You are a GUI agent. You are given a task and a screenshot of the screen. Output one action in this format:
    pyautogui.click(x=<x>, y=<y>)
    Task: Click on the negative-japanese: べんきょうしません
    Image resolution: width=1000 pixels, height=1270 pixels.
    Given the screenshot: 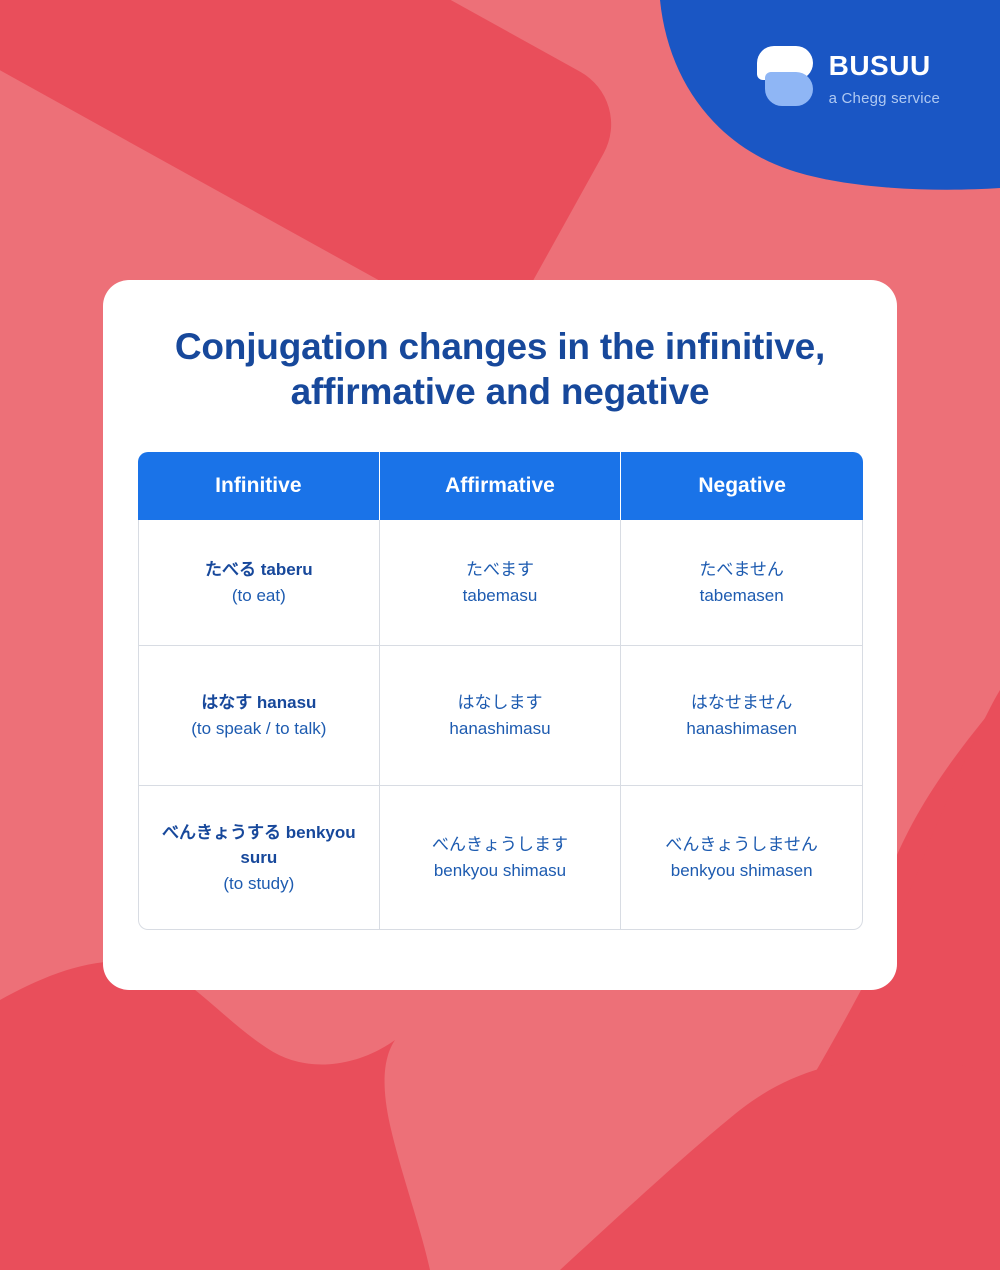 What is the action you would take?
    pyautogui.click(x=741, y=845)
    